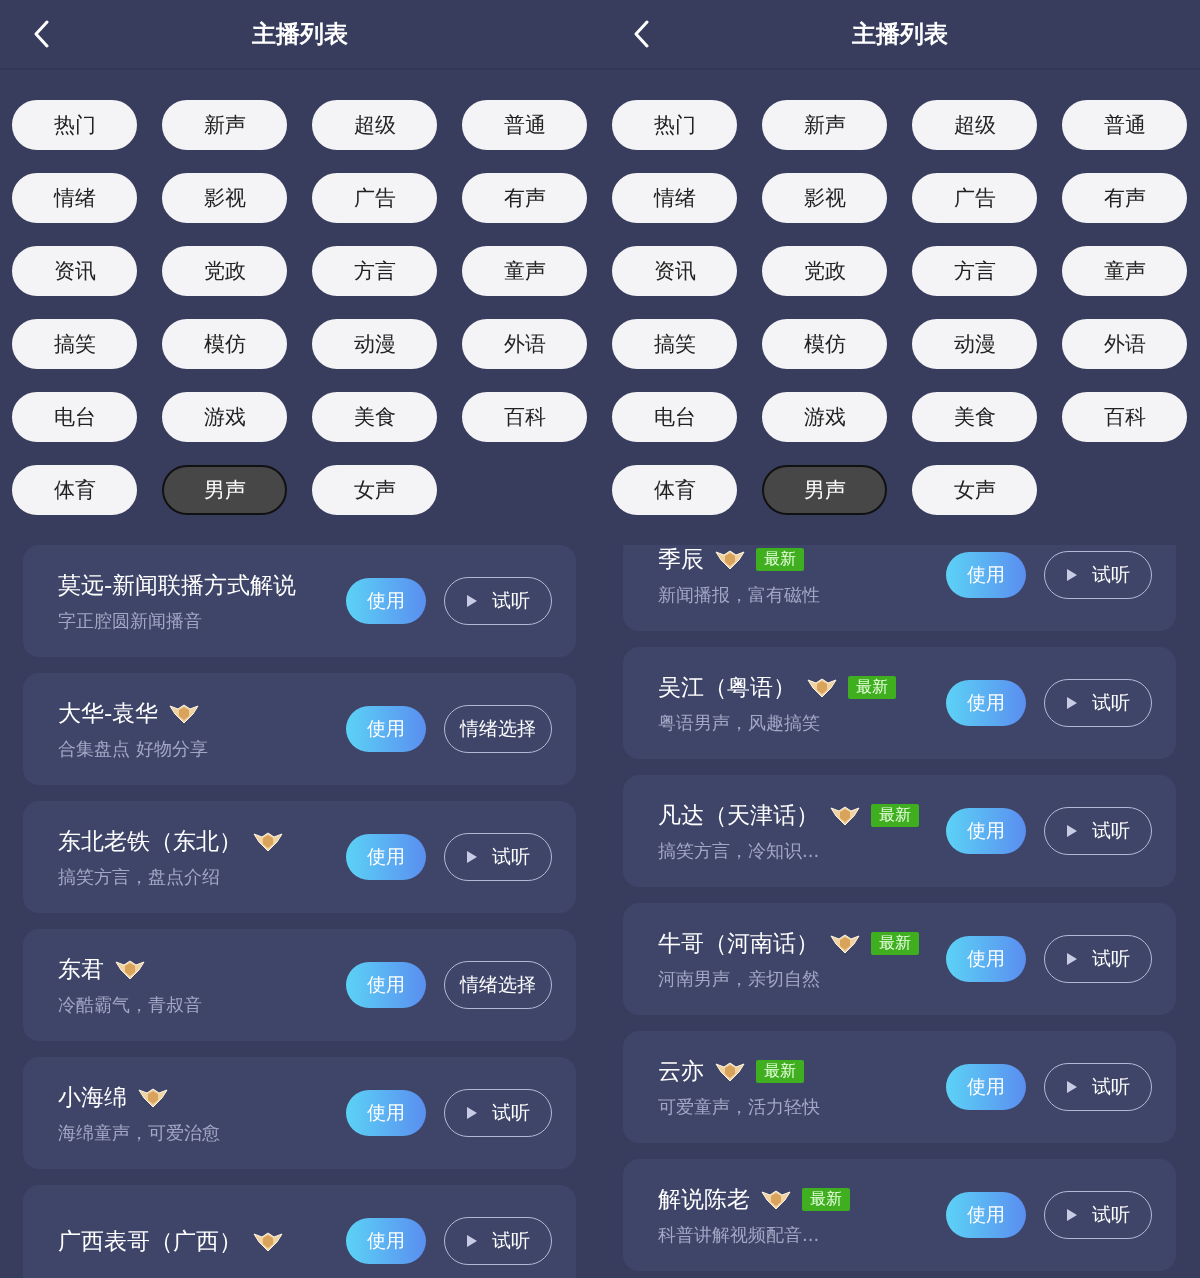  I want to click on voice-name: 小海绵, so click(92, 1097).